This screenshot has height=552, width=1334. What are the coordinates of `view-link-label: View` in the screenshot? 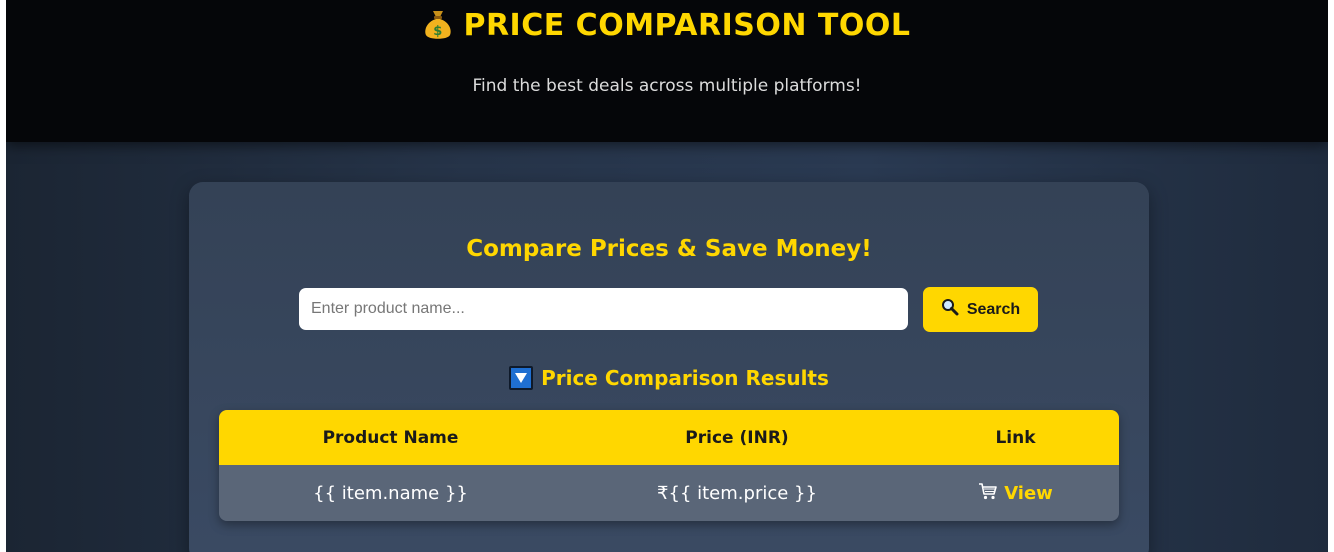 It's located at (1028, 493).